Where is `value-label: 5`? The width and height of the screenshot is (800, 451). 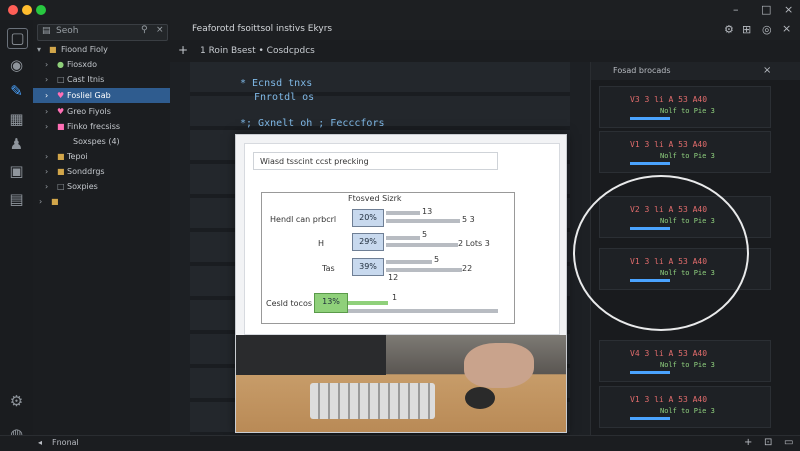 value-label: 5 is located at coordinates (437, 259).